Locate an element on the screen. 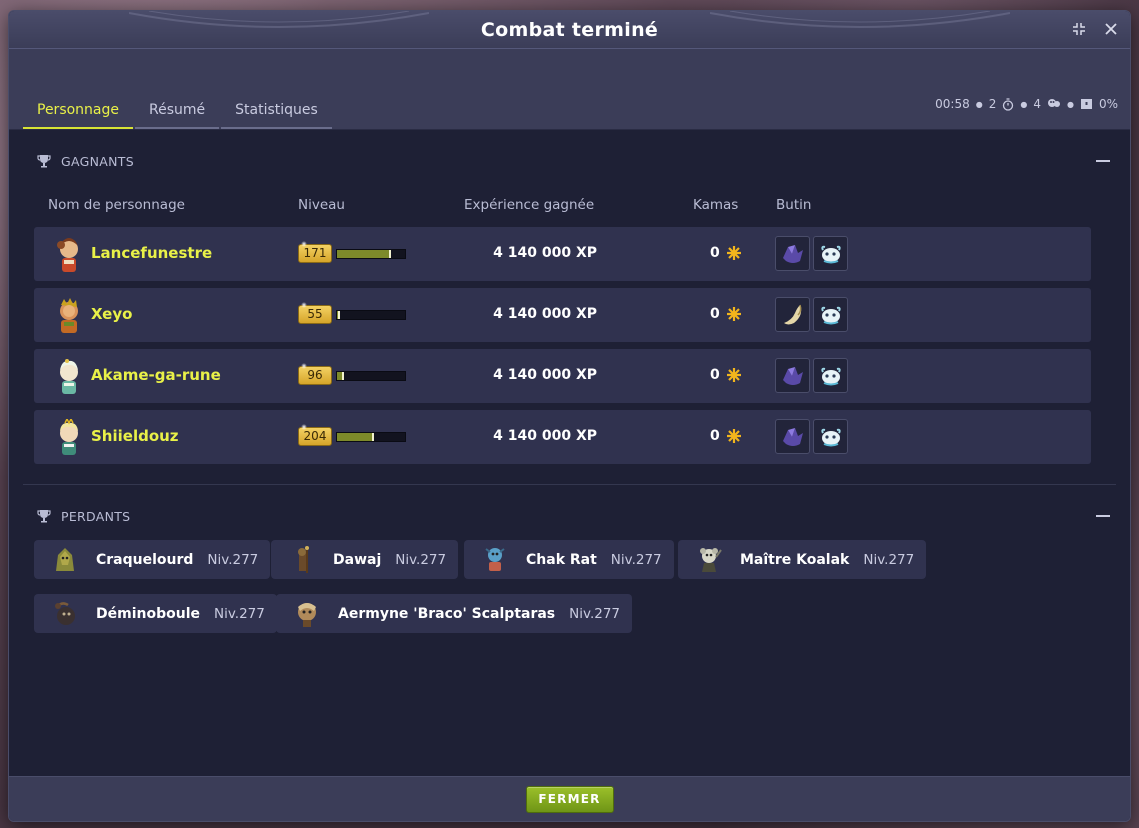  monster-name: Maître Koalak is located at coordinates (795, 559).